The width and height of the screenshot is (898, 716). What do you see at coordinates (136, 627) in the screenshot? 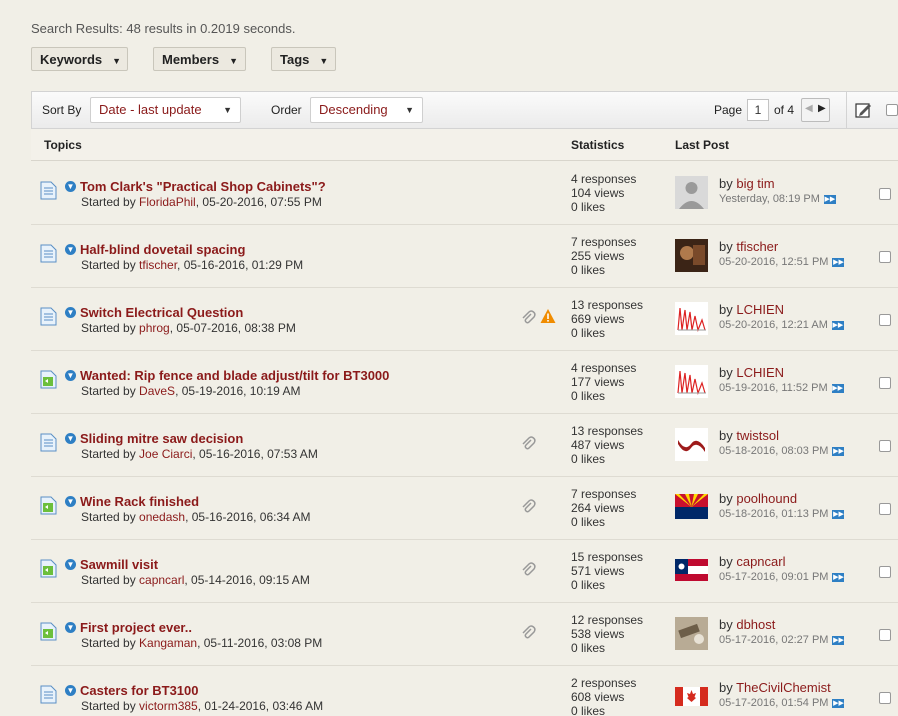
I see `topic-title-link: First project ever..` at bounding box center [136, 627].